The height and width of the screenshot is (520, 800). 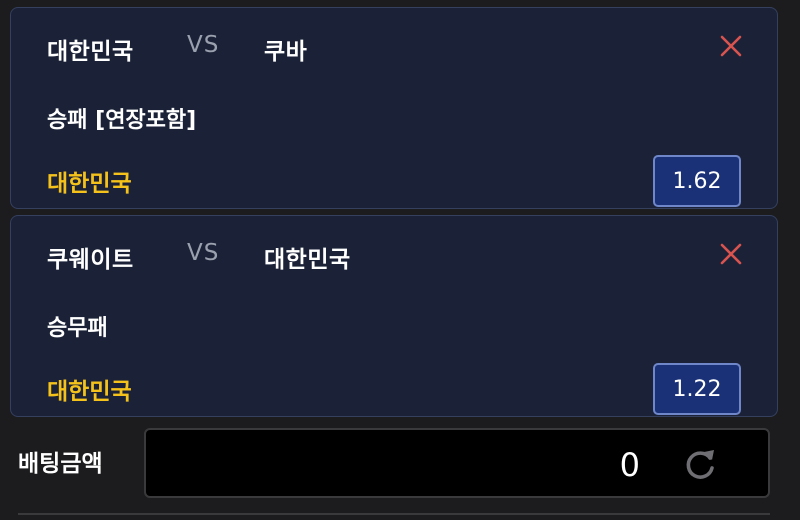 What do you see at coordinates (90, 260) in the screenshot?
I see `home-team-name: 쿠웨이트` at bounding box center [90, 260].